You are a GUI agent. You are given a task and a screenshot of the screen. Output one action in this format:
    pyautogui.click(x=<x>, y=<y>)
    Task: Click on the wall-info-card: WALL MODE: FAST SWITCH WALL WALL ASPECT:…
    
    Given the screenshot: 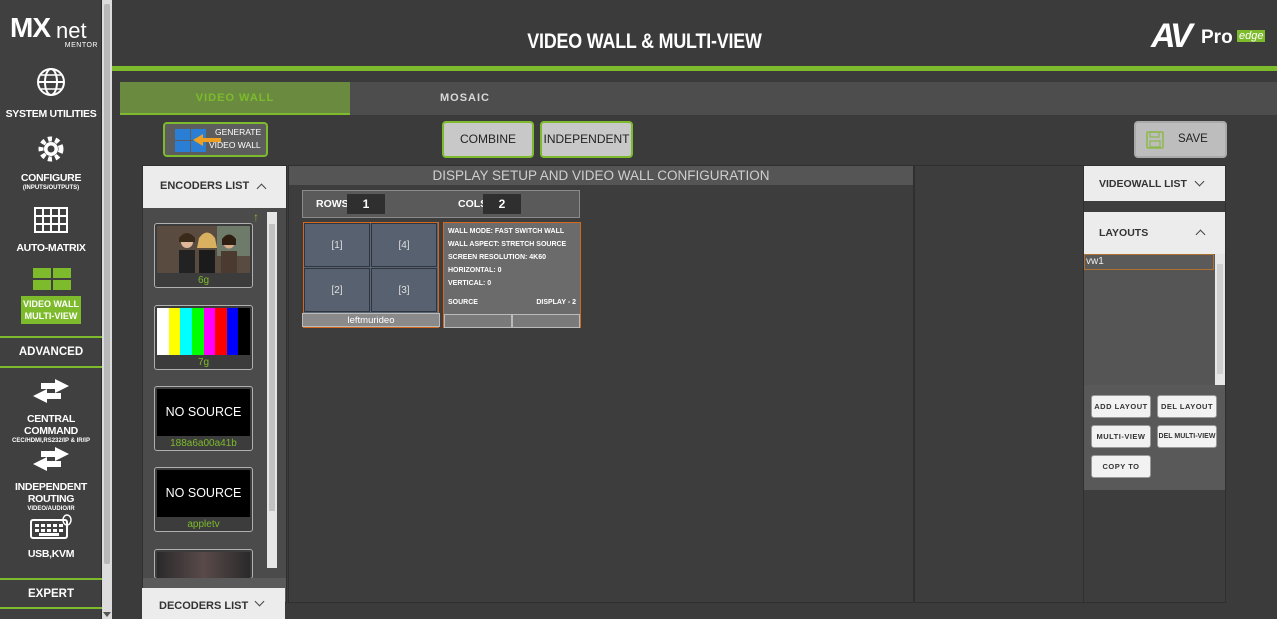 What is the action you would take?
    pyautogui.click(x=512, y=275)
    